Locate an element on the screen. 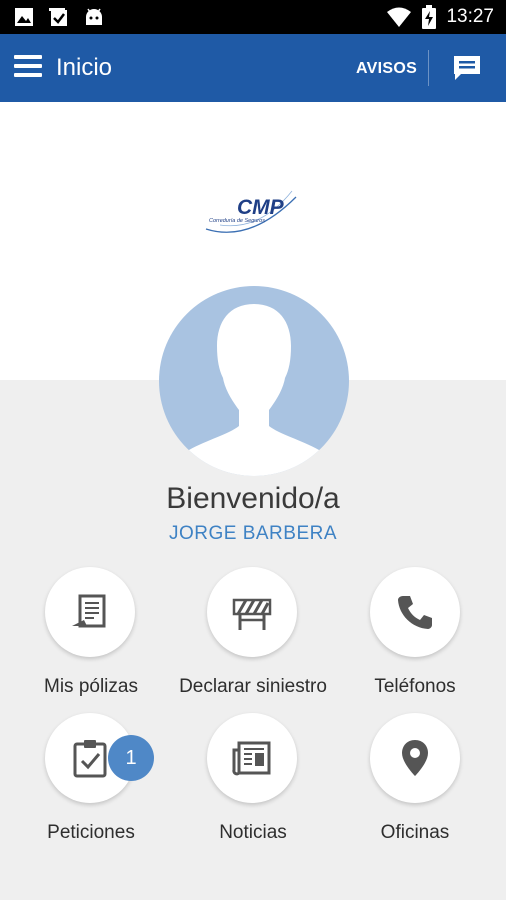  oficinas-label: Oficinas is located at coordinates (415, 832).